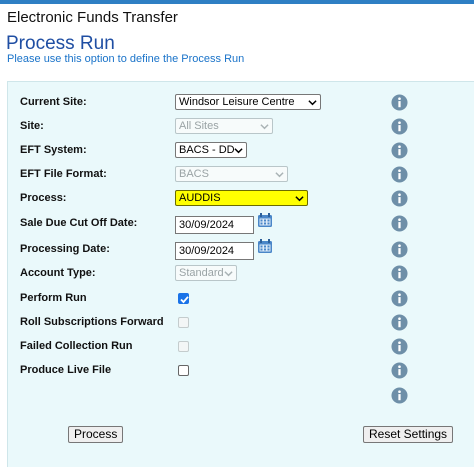  Describe the element at coordinates (237, 2) in the screenshot. I see `top-accent-bar` at that location.